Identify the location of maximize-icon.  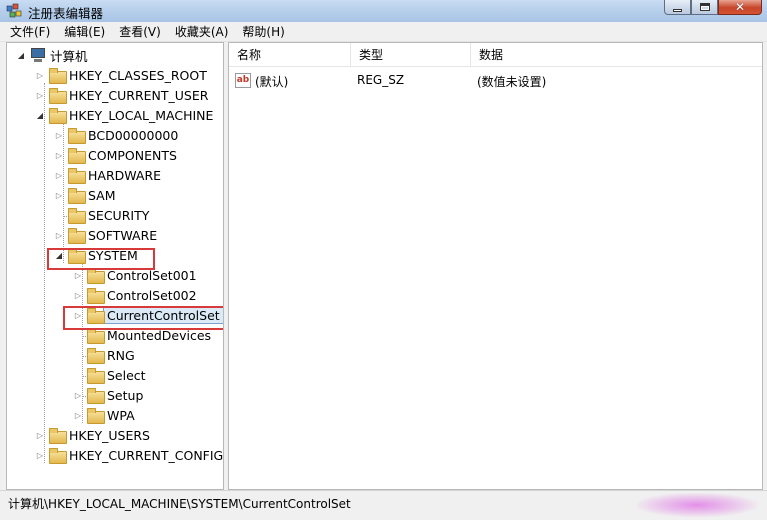
(704, 7).